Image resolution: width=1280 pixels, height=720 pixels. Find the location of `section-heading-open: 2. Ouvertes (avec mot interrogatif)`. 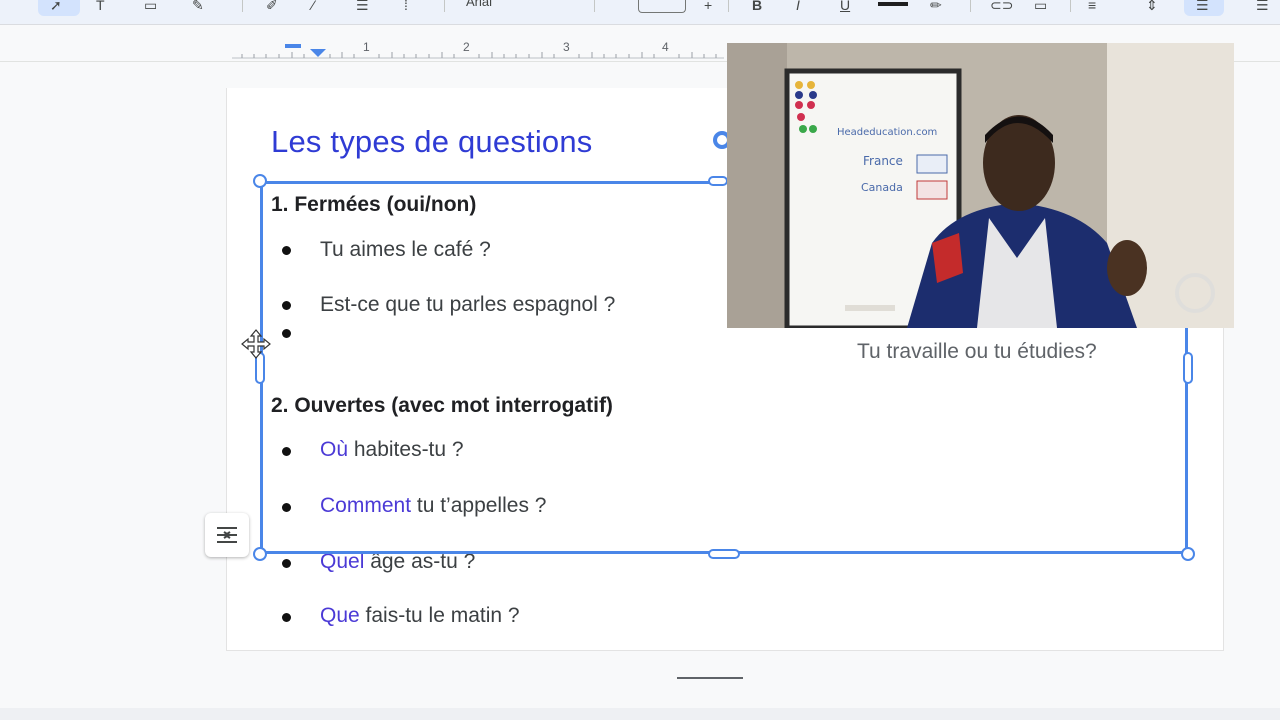

section-heading-open: 2. Ouvertes (avec mot interrogatif) is located at coordinates (442, 406).